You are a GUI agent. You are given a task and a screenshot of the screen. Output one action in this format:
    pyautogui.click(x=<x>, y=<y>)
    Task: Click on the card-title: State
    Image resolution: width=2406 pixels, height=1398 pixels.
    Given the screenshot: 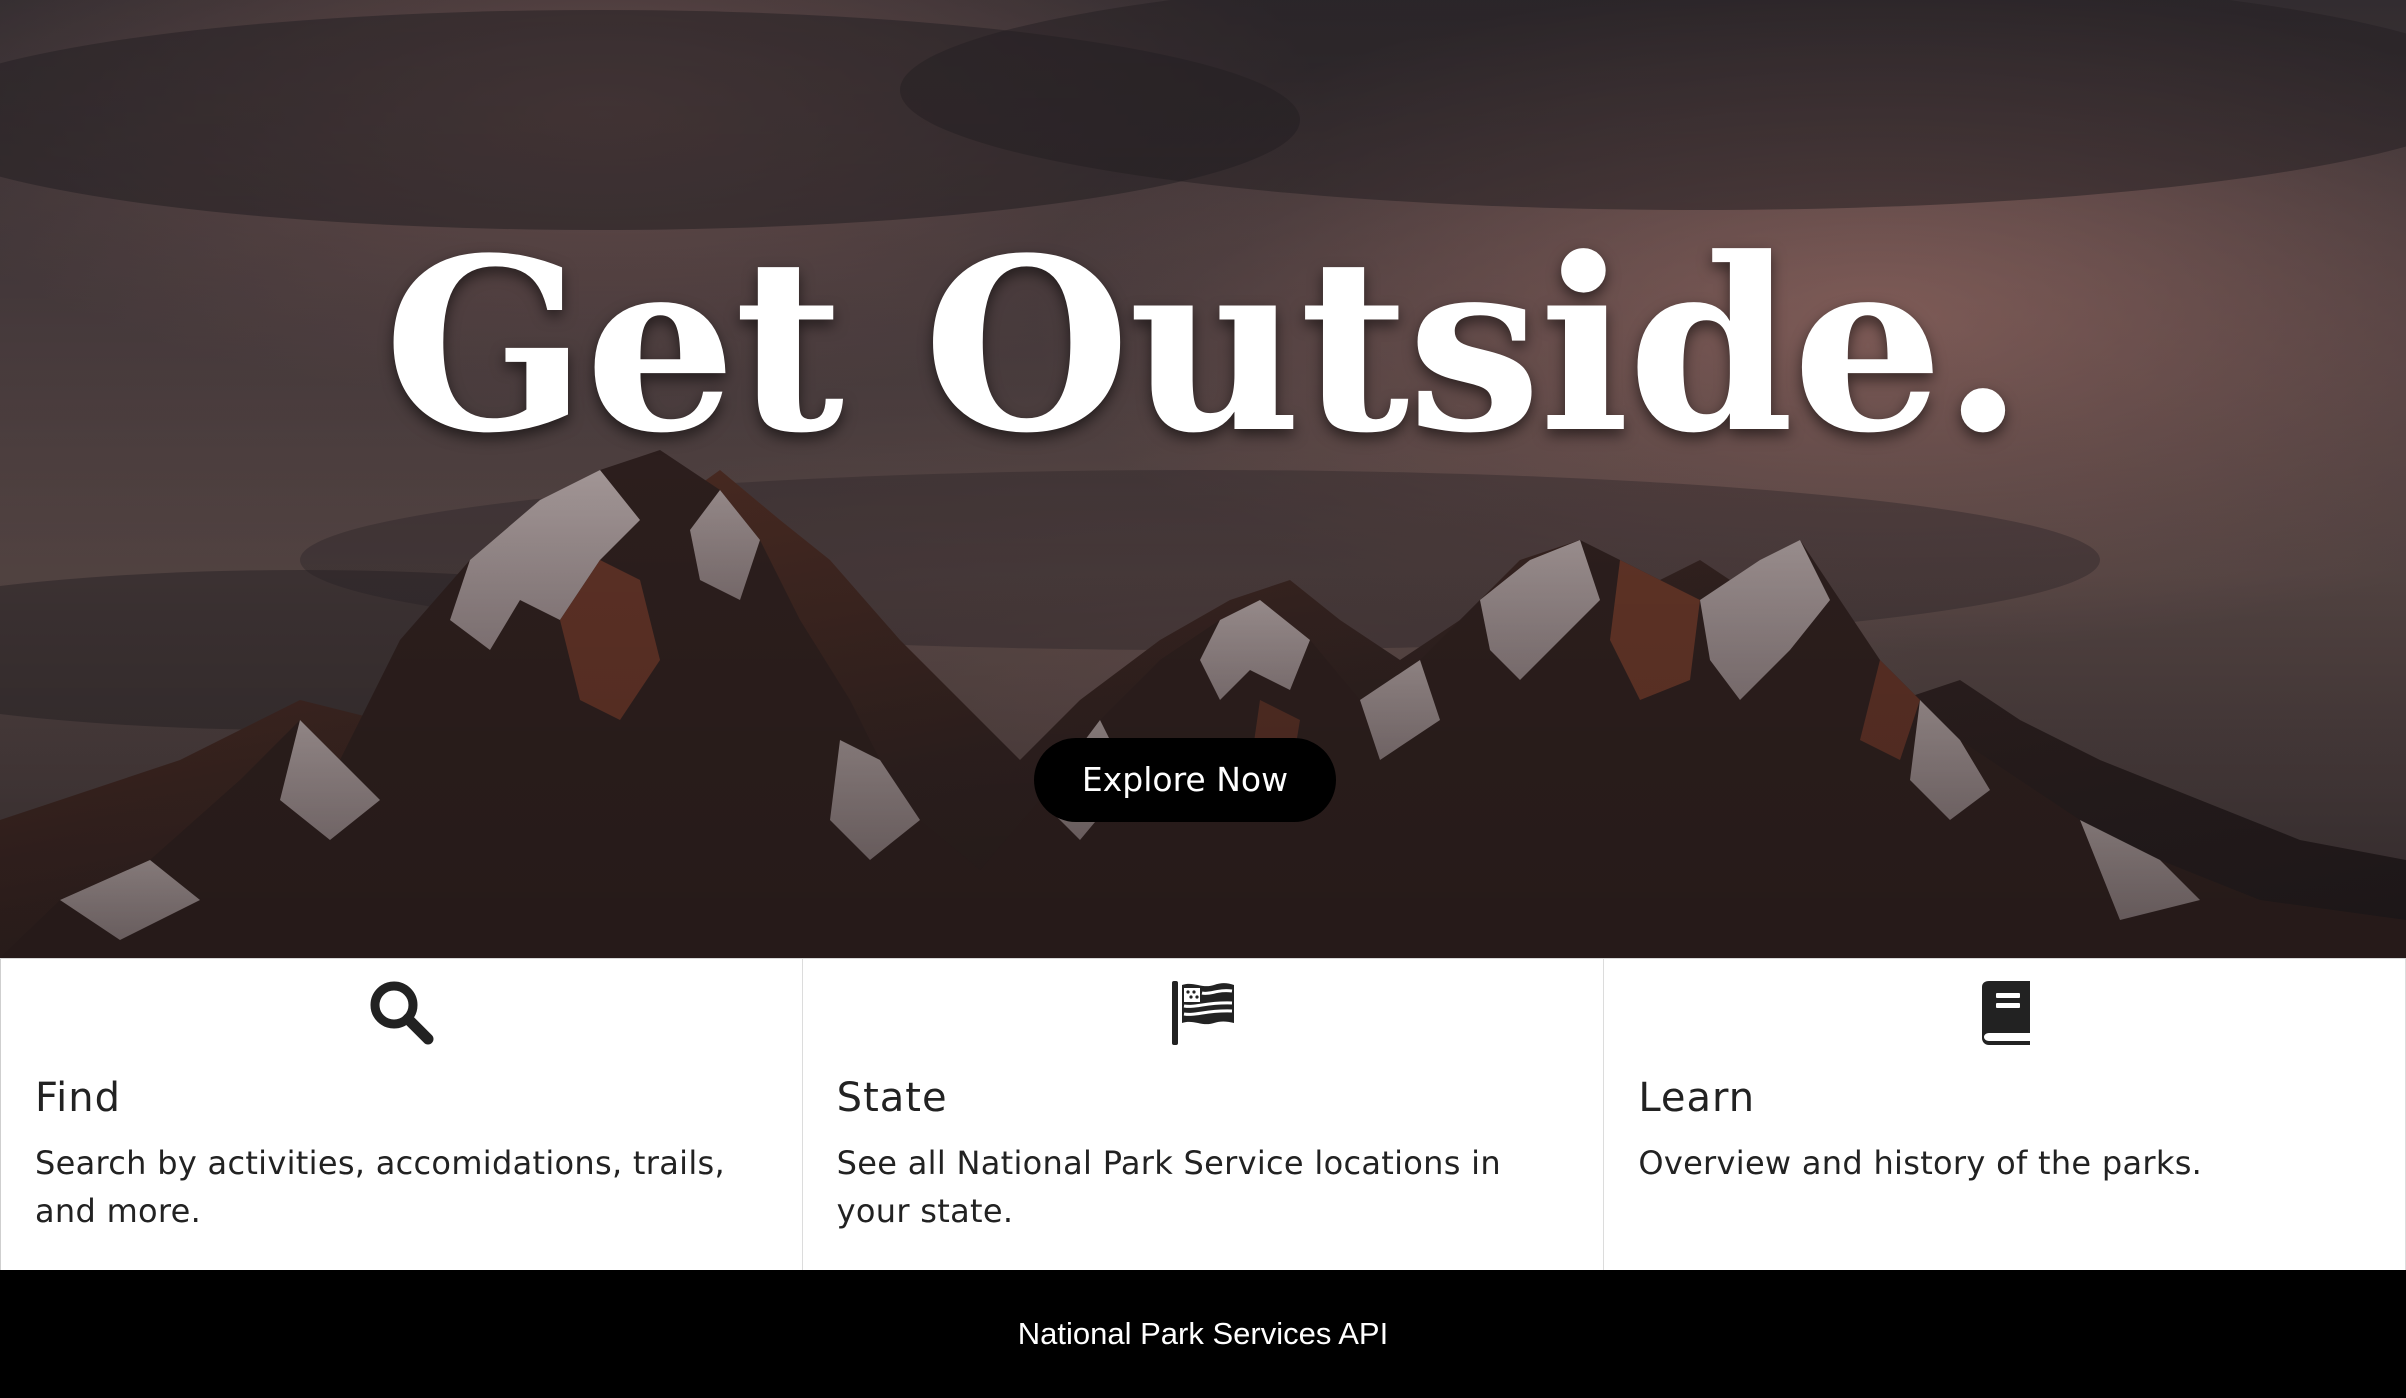 What is the action you would take?
    pyautogui.click(x=892, y=1098)
    